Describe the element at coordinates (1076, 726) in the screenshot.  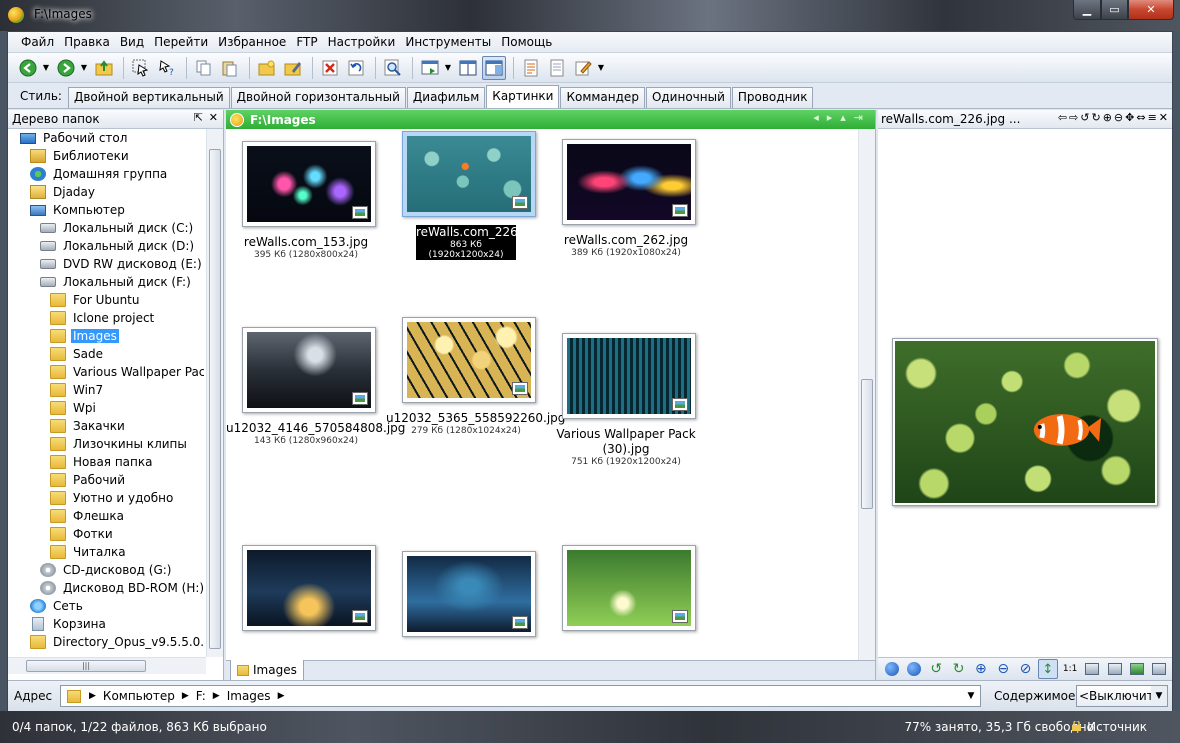
I see `lock-icon` at that location.